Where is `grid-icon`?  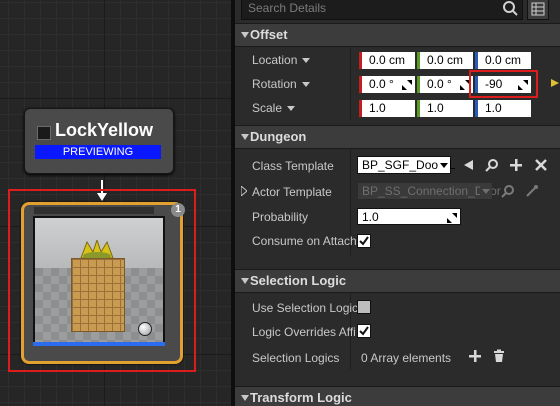 grid-icon is located at coordinates (538, 9).